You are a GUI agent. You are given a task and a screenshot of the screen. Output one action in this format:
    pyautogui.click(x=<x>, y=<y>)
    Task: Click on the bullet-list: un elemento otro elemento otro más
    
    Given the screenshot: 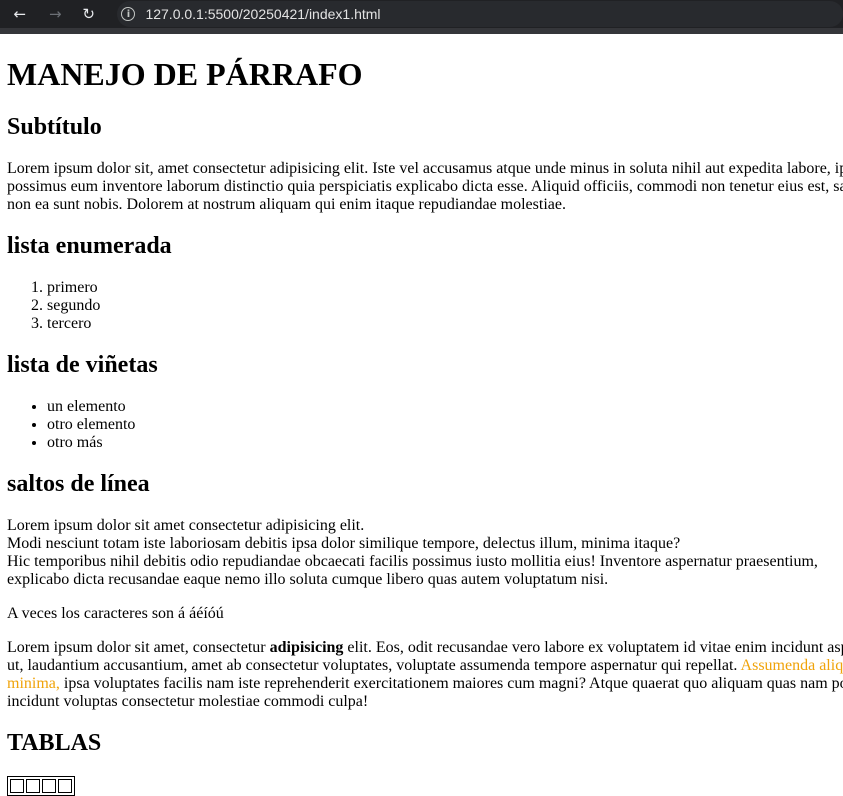 What is the action you would take?
    pyautogui.click(x=425, y=425)
    